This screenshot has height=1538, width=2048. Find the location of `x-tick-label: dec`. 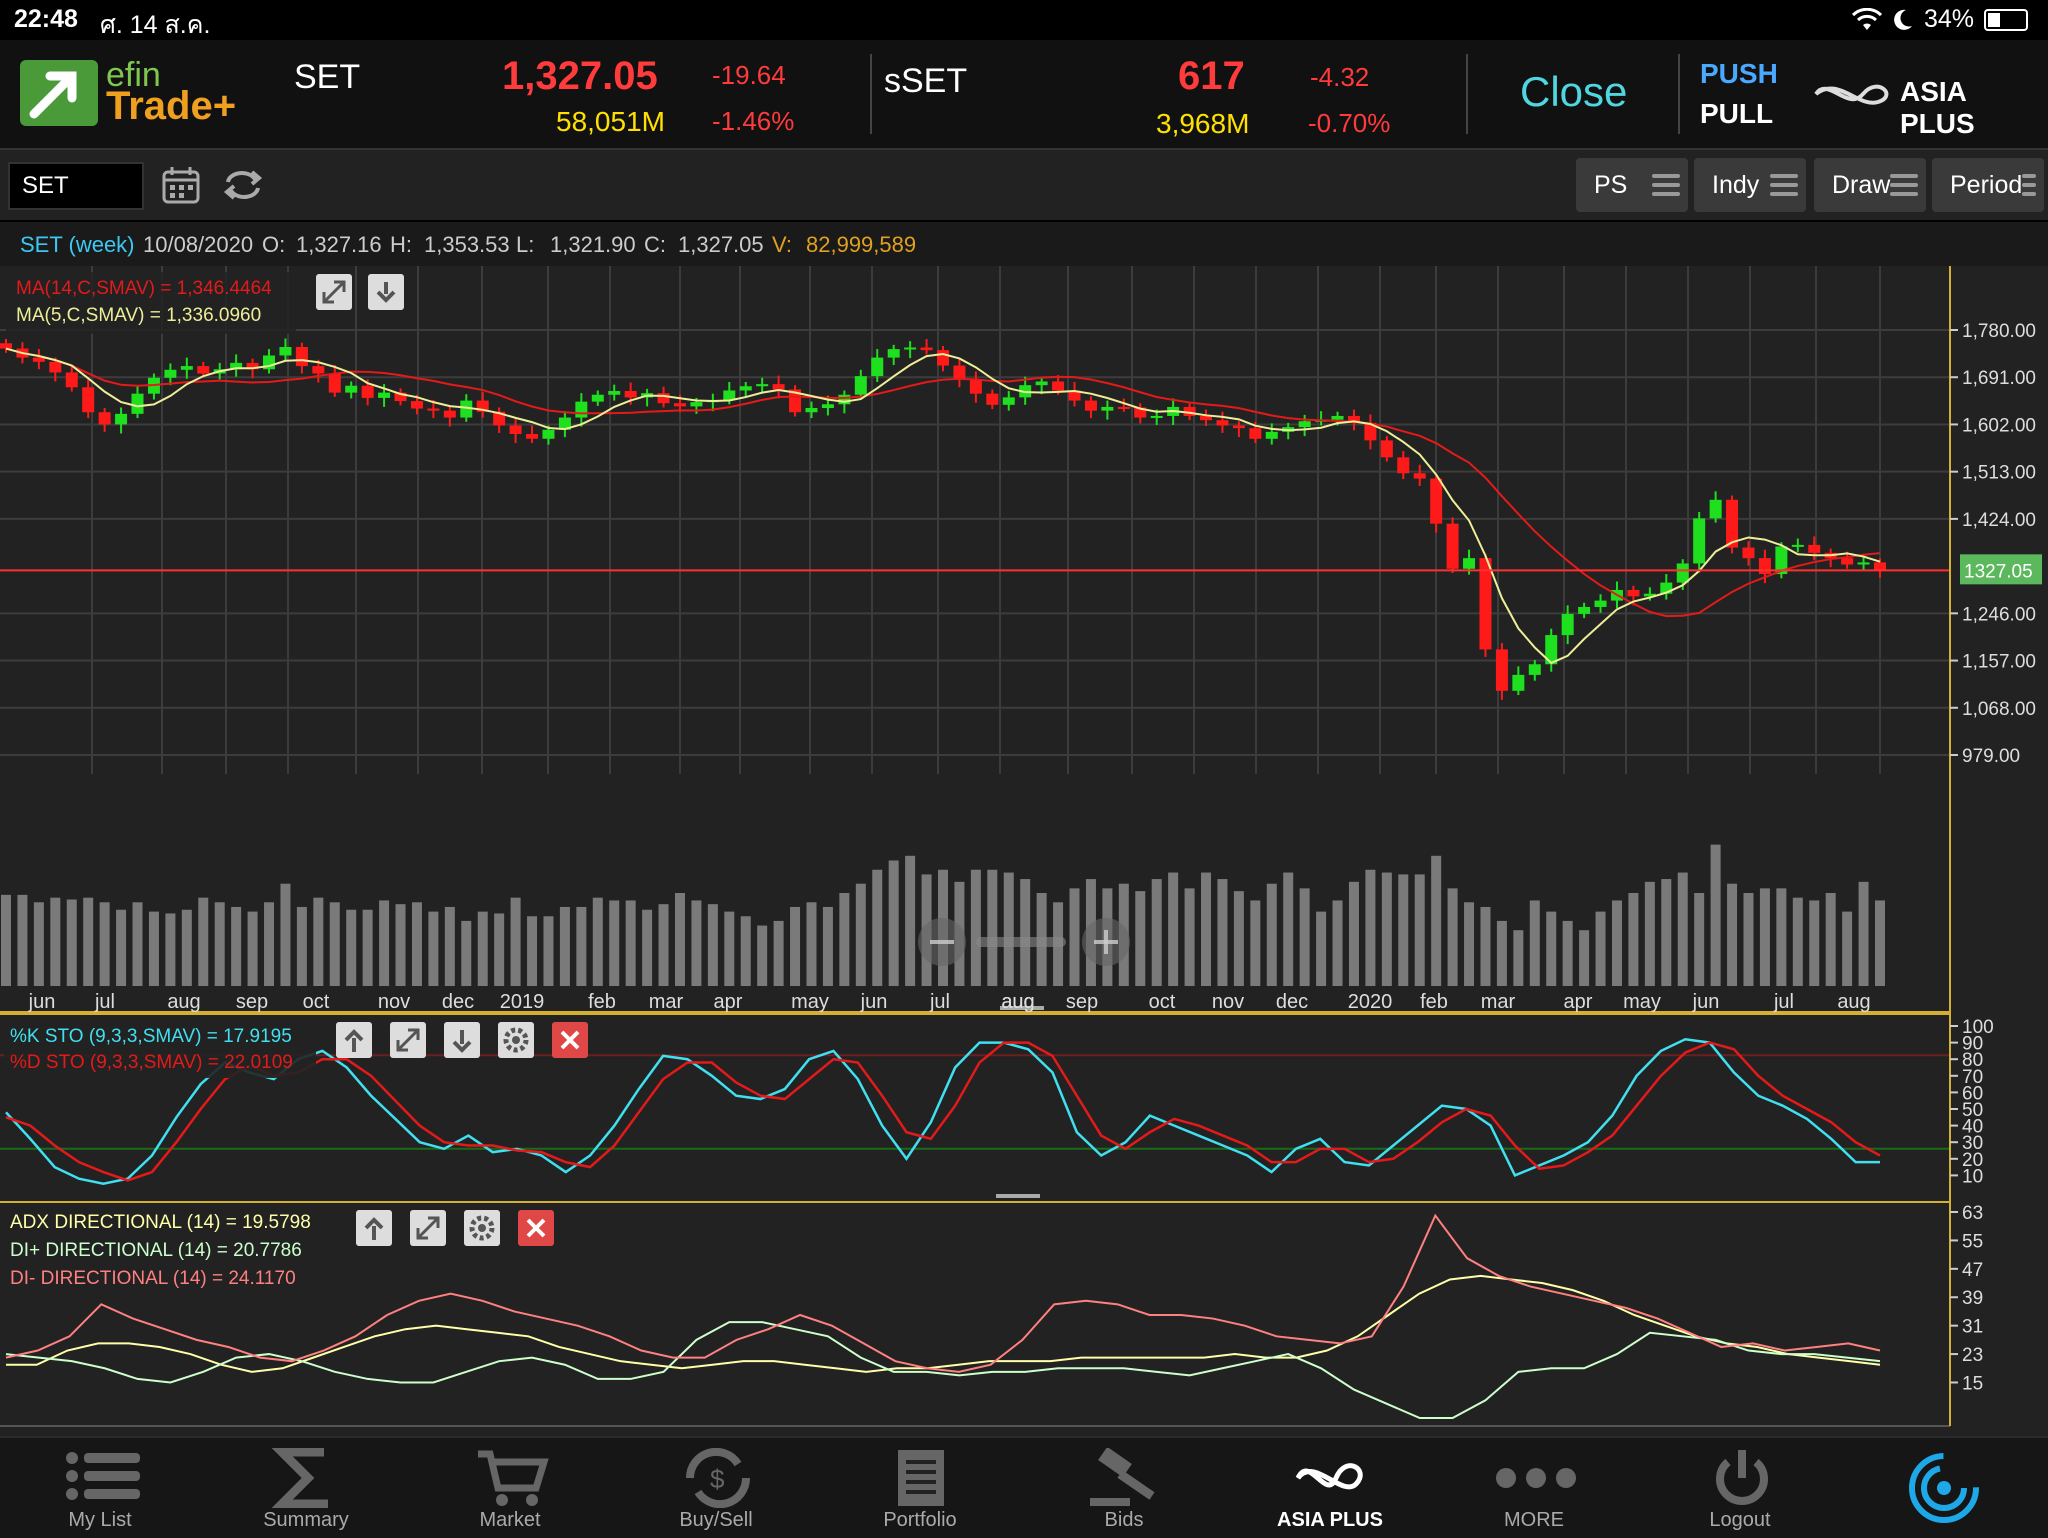

x-tick-label: dec is located at coordinates (1292, 1002).